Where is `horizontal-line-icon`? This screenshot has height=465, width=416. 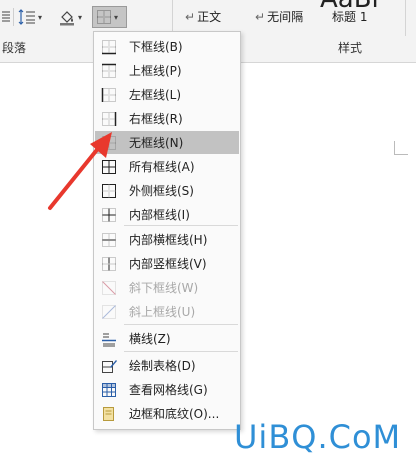
horizontal-line-icon is located at coordinates (109, 339).